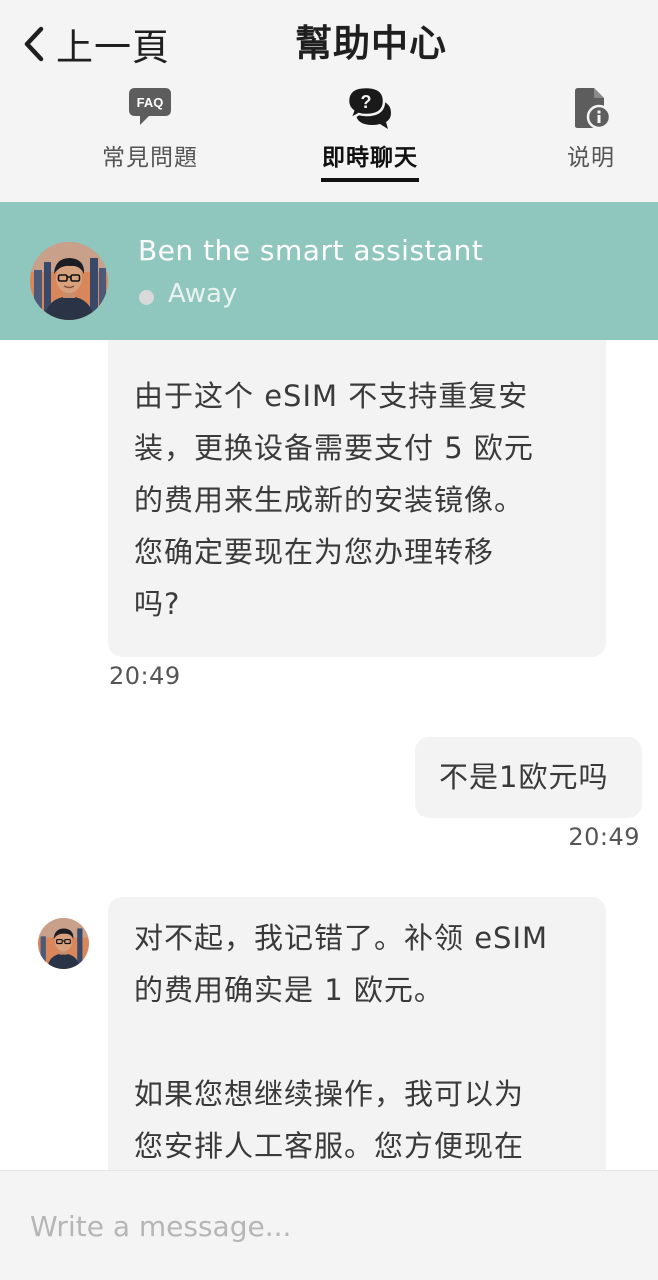  I want to click on message-input, so click(330, 1226).